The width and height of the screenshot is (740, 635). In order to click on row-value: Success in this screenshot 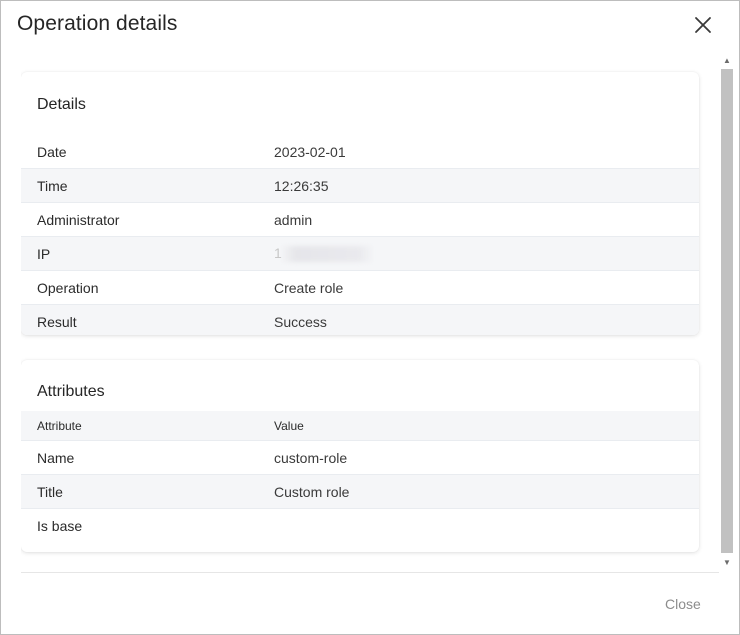, I will do `click(300, 321)`.